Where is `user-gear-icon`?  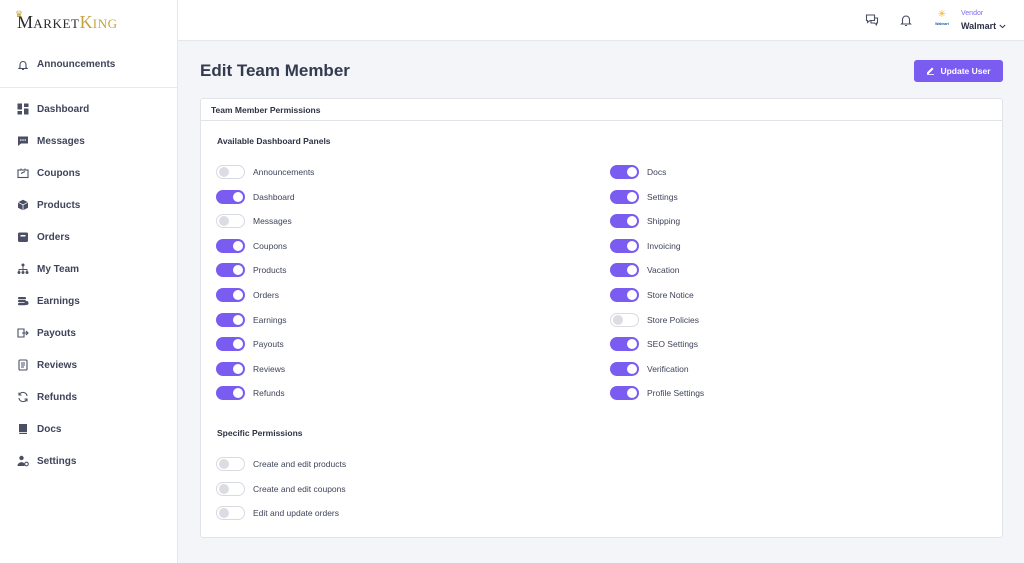 user-gear-icon is located at coordinates (22, 461).